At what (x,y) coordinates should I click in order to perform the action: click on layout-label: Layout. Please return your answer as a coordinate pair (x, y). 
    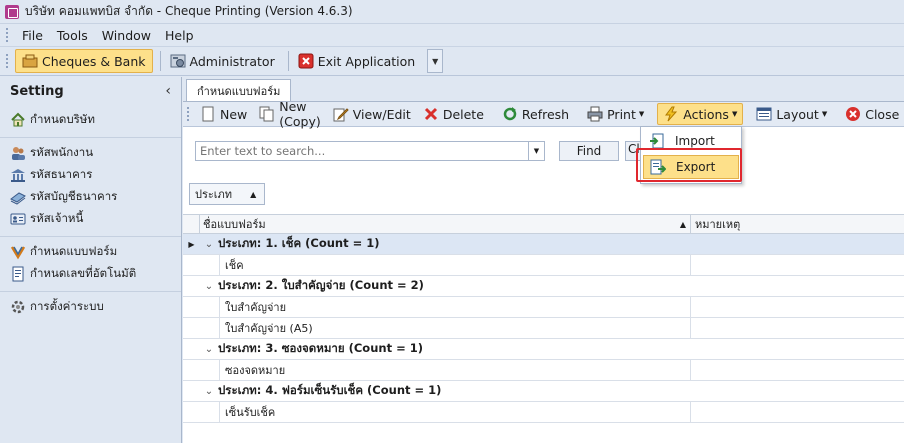
    Looking at the image, I should click on (797, 114).